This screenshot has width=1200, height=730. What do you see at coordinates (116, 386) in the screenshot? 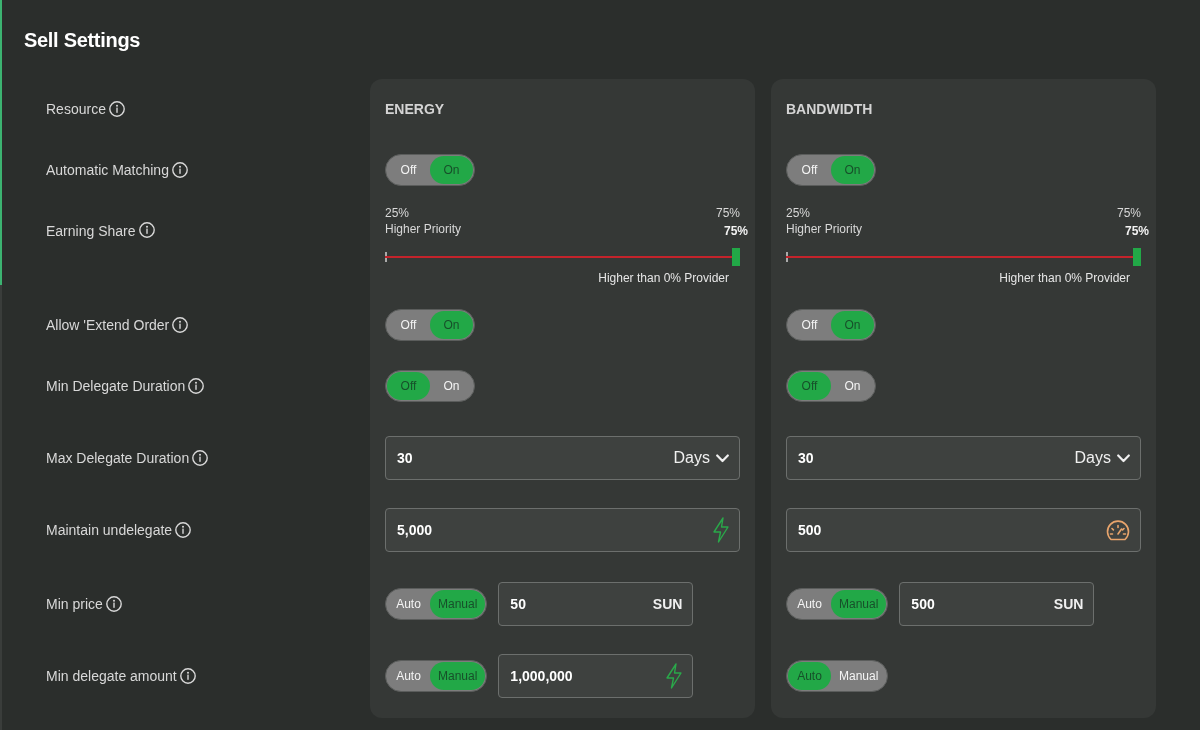
I see `setting-label: Min Delegate Duration` at bounding box center [116, 386].